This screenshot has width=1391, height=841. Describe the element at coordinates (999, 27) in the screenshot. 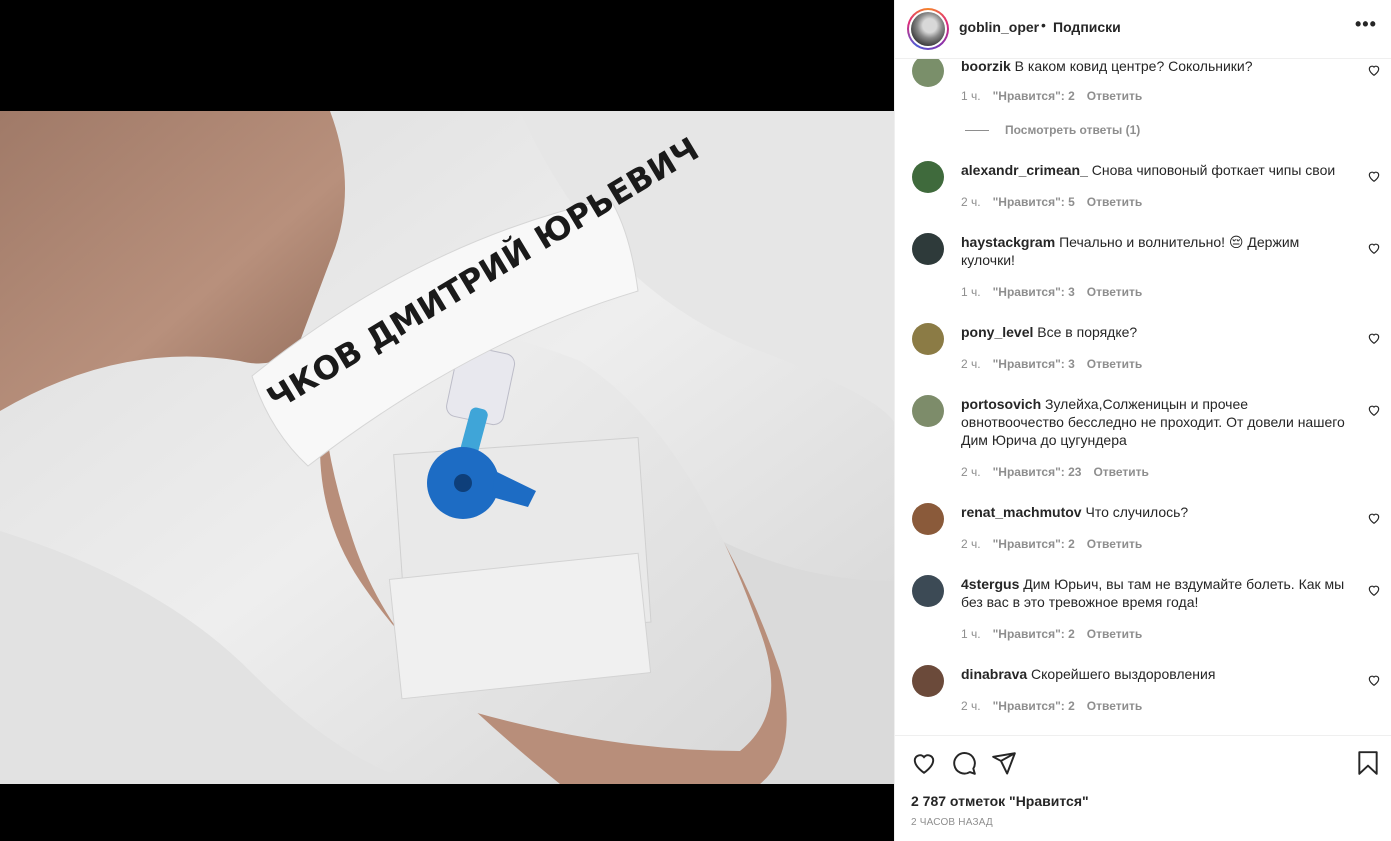

I see `author-username: goblin_oper` at that location.